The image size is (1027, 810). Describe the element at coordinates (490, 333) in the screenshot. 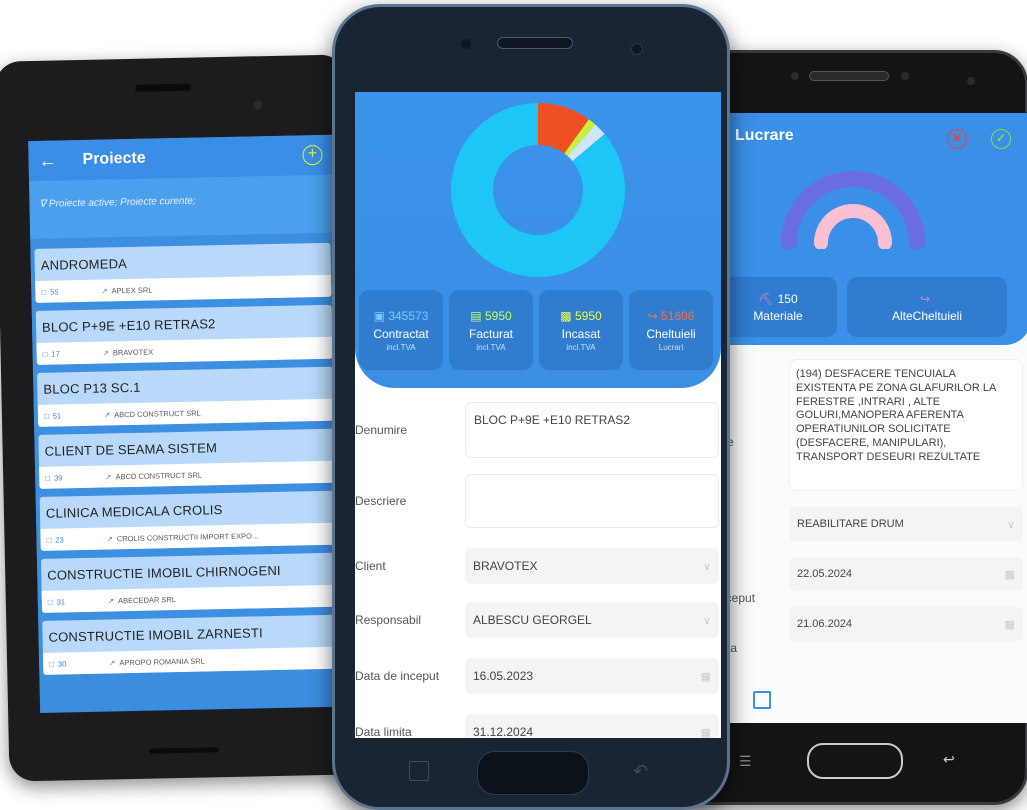

I see `tile-label: Facturat` at that location.